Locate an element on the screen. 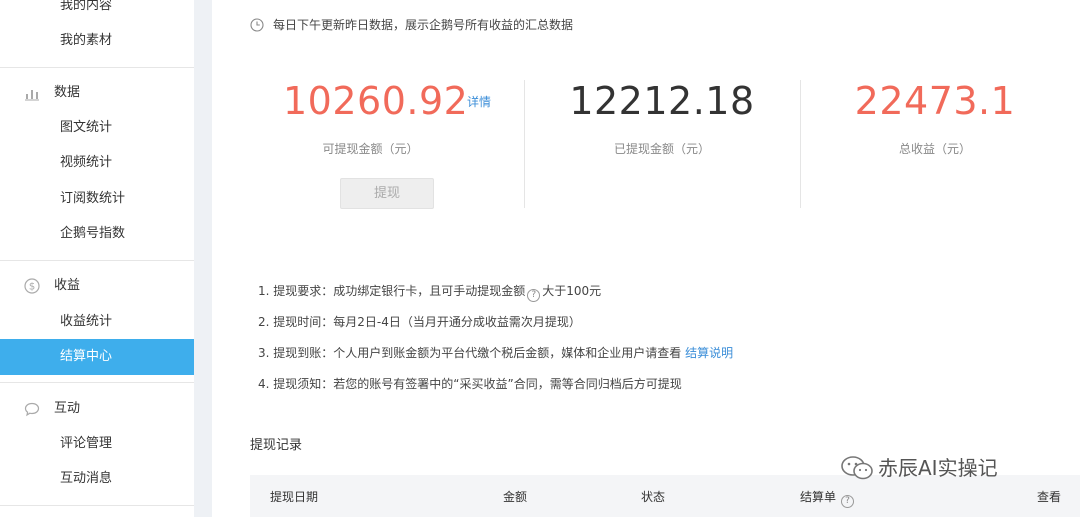 Image resolution: width=1080 pixels, height=517 pixels. rule-arrival-text: 3. 提现到账：个人用户到账金额为平台代缴个税后金额，媒体和企业用户请查看 is located at coordinates (470, 353).